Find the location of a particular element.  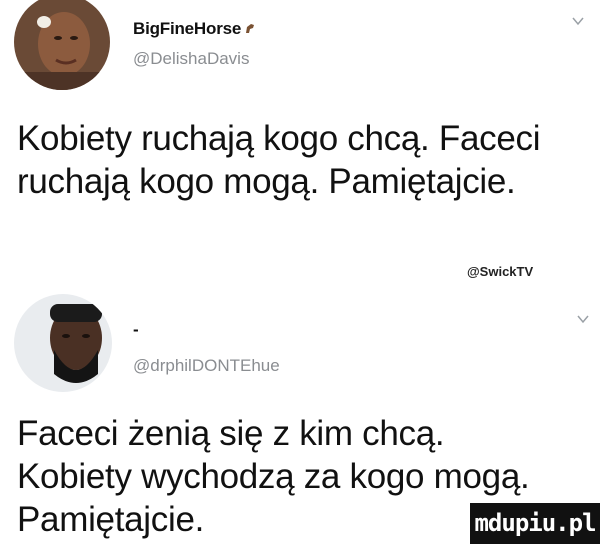

horse-emoji-icon is located at coordinates (250, 28).